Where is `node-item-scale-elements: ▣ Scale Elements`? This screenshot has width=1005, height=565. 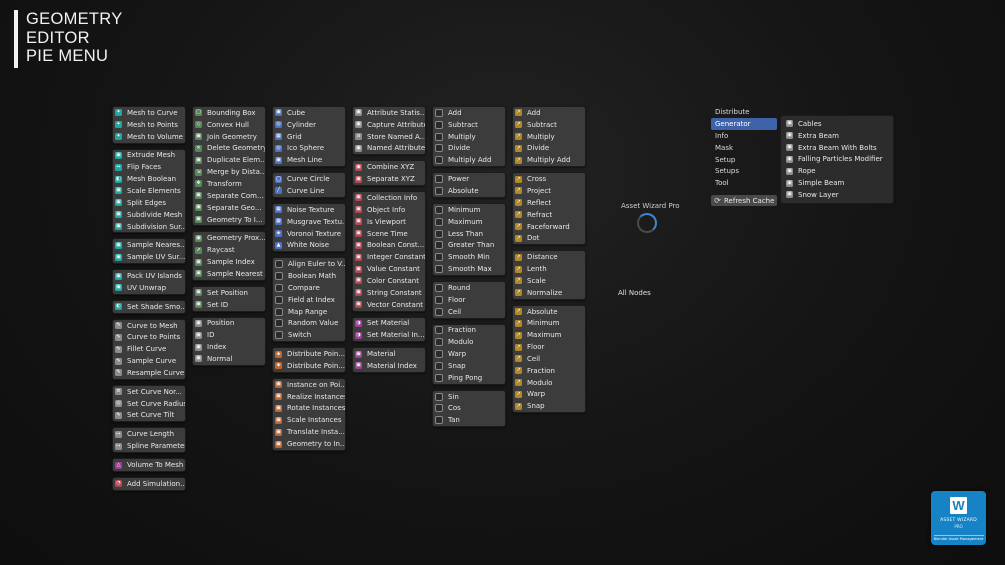 node-item-scale-elements: ▣ Scale Elements is located at coordinates (149, 191).